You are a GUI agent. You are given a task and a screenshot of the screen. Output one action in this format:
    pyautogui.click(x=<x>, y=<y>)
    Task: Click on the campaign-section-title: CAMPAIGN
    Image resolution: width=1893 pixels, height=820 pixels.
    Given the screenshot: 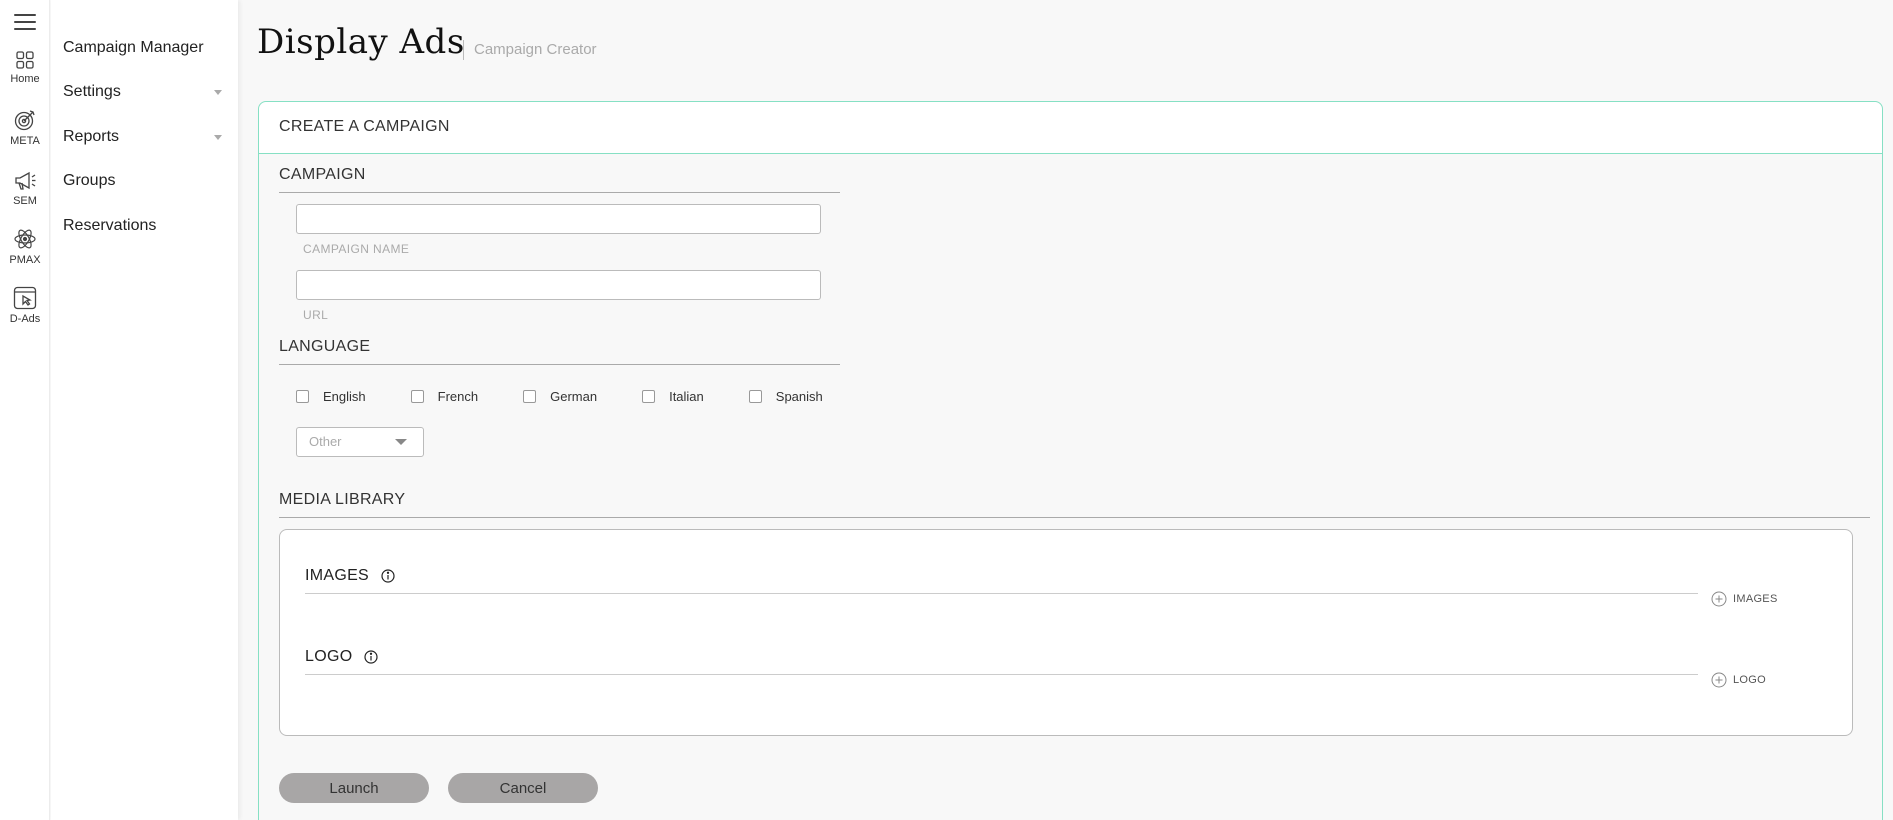 What is the action you would take?
    pyautogui.click(x=559, y=179)
    